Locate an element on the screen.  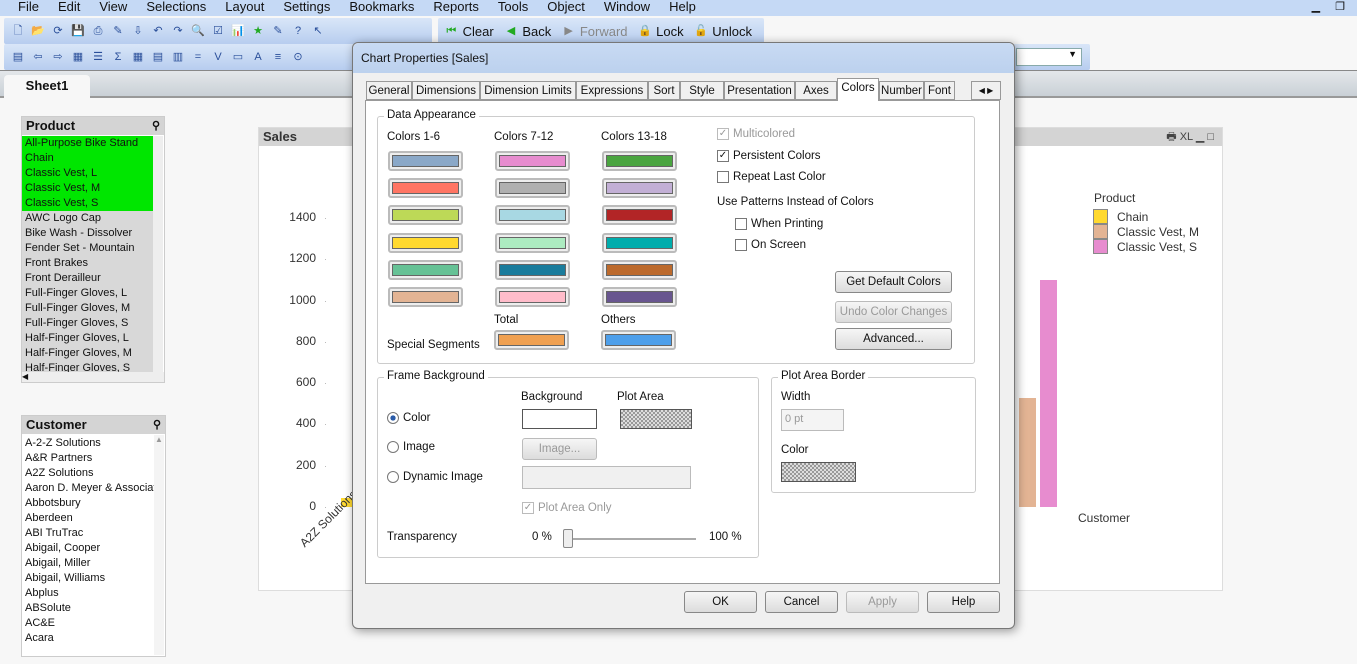
menu-help: Help is located at coordinates (682, 8).